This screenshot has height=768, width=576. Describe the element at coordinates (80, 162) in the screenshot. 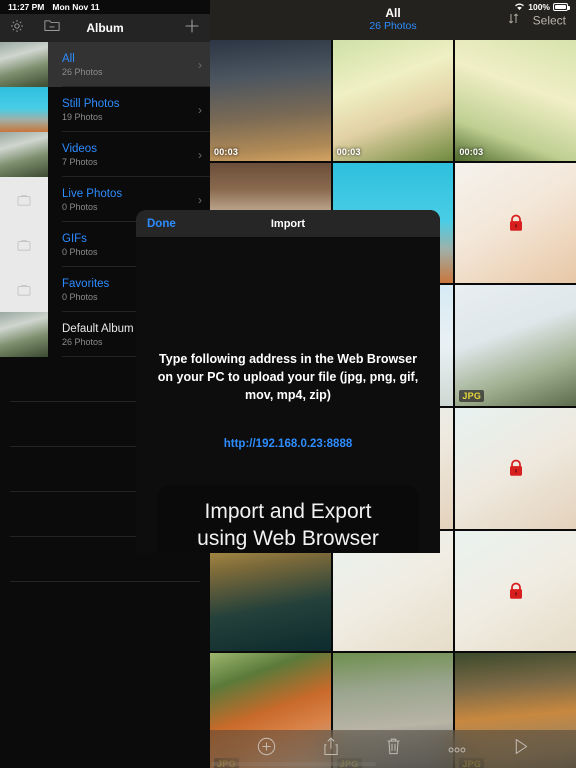

I see `album-count: 7 Photos` at that location.